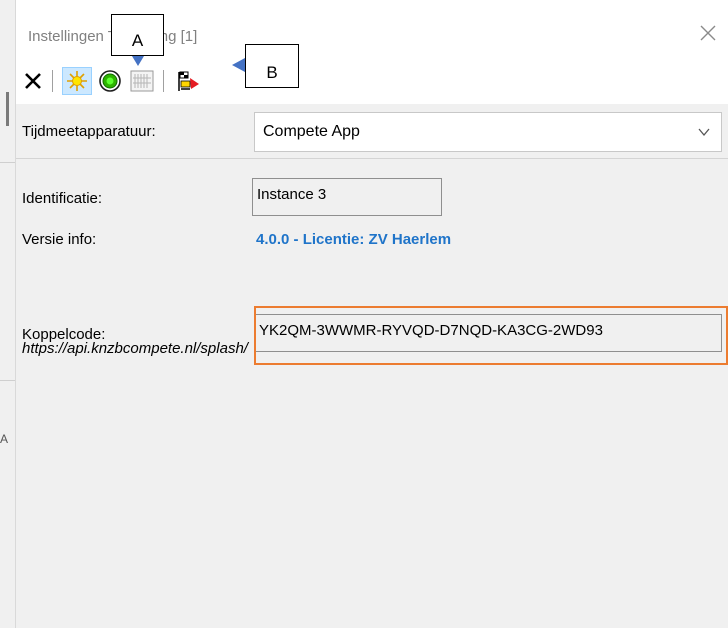 The height and width of the screenshot is (628, 728). What do you see at coordinates (238, 65) in the screenshot?
I see `pointer-b-icon` at bounding box center [238, 65].